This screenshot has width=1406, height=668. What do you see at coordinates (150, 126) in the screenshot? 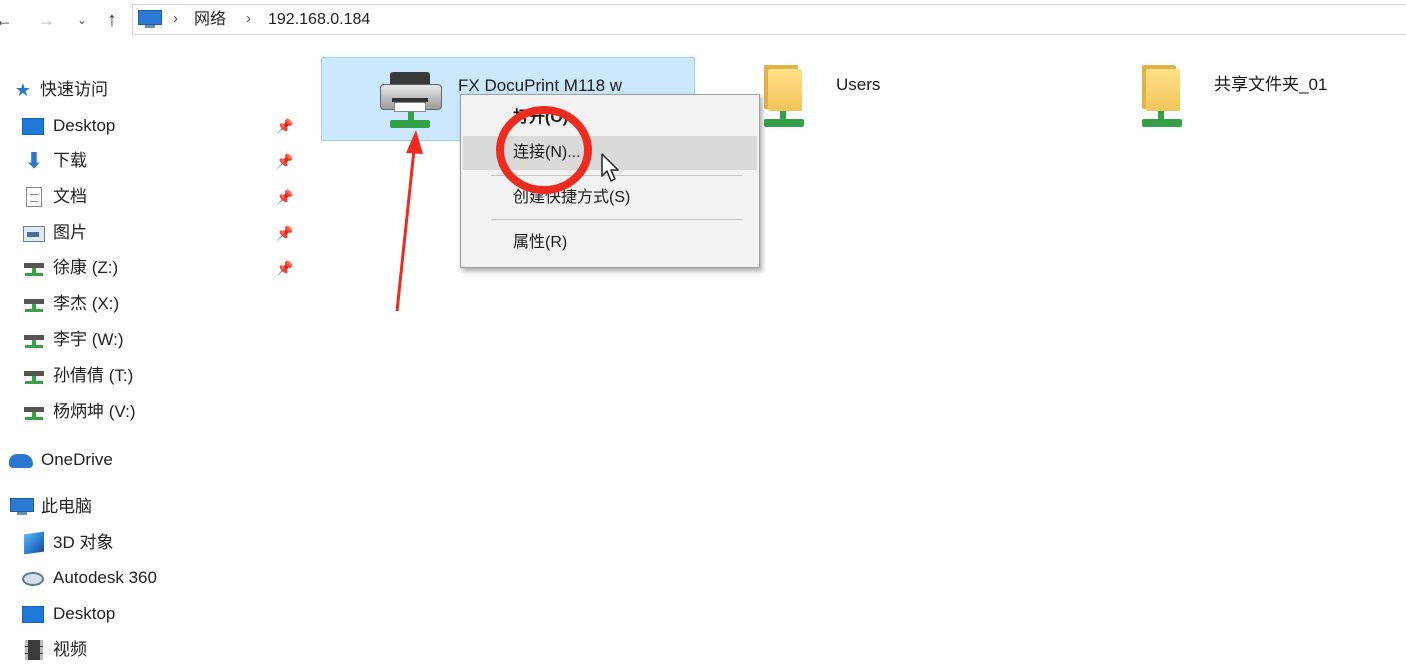
I see `sidebar-item-desktop: Desktop 📌` at bounding box center [150, 126].